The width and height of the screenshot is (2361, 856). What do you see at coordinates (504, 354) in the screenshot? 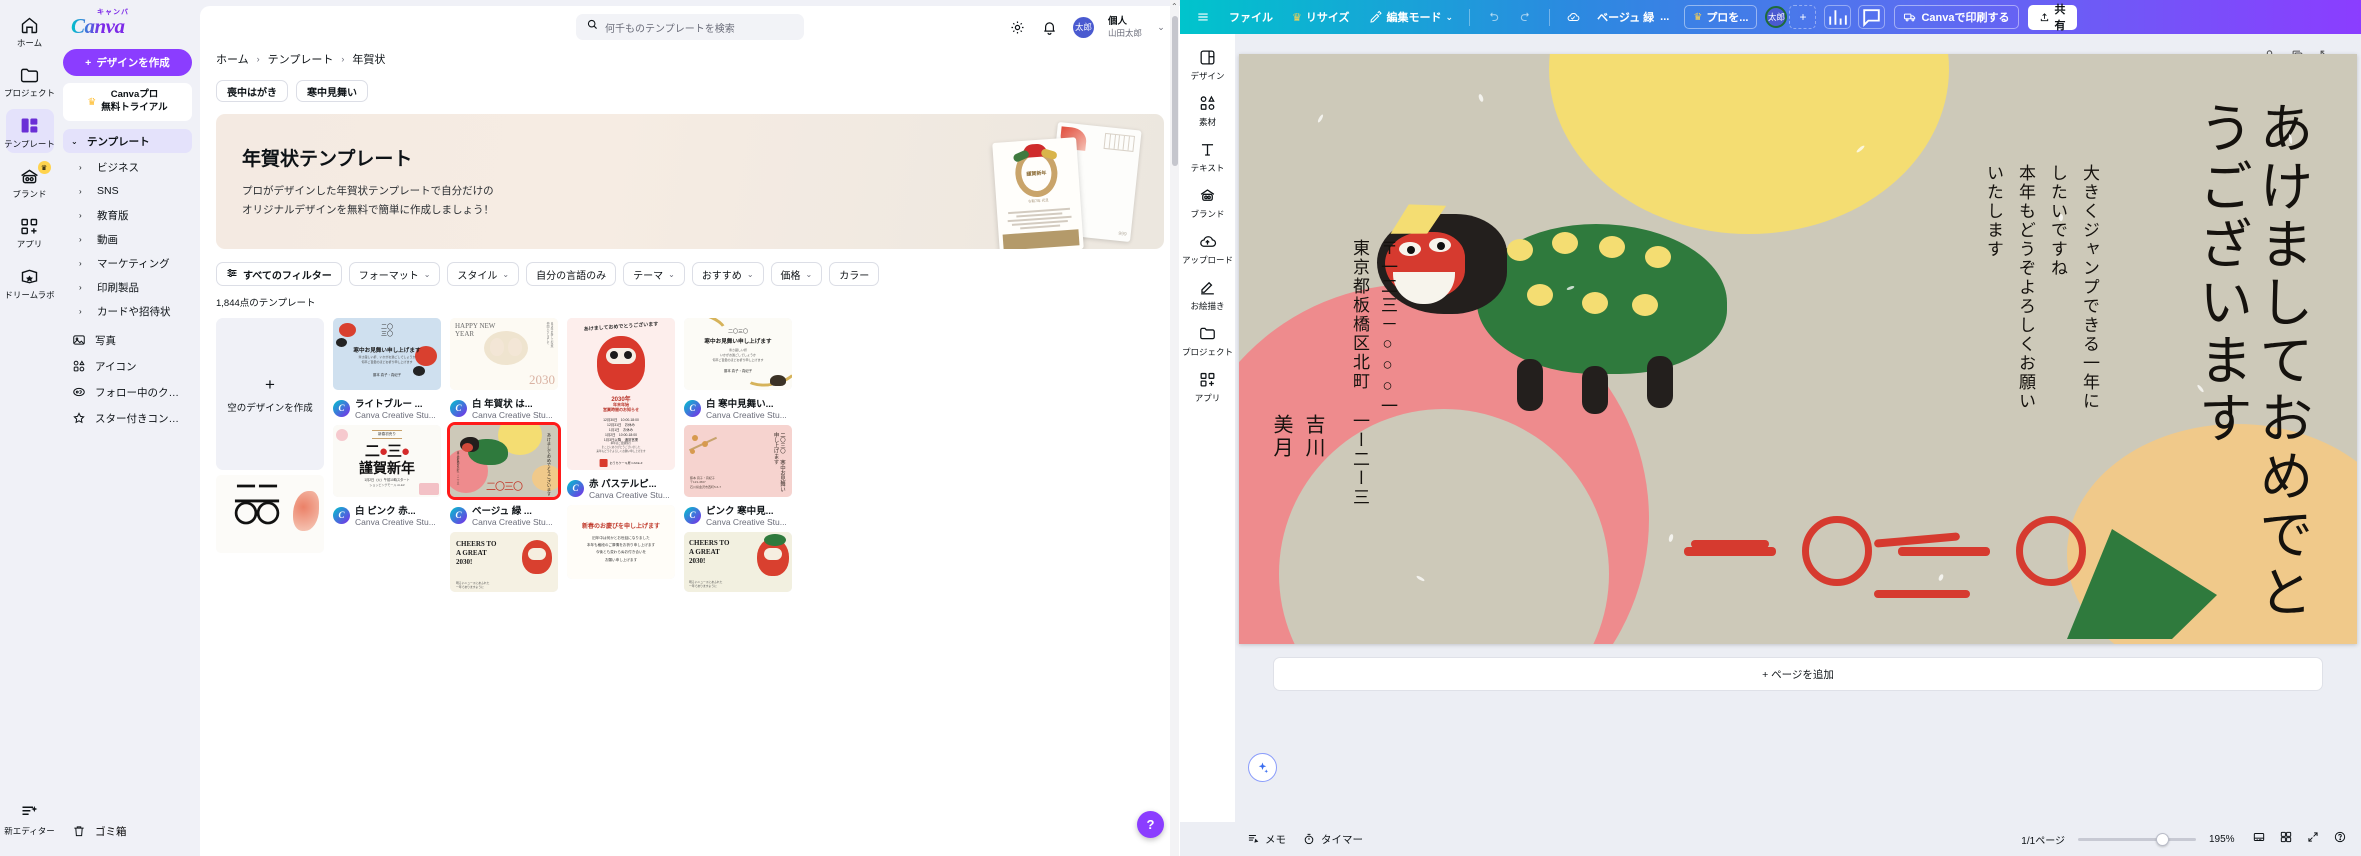
I see `template-thumbnail: HAPPY NEW YEAR 2030 良き年を新しい家族 仲間入りしました` at bounding box center [504, 354].